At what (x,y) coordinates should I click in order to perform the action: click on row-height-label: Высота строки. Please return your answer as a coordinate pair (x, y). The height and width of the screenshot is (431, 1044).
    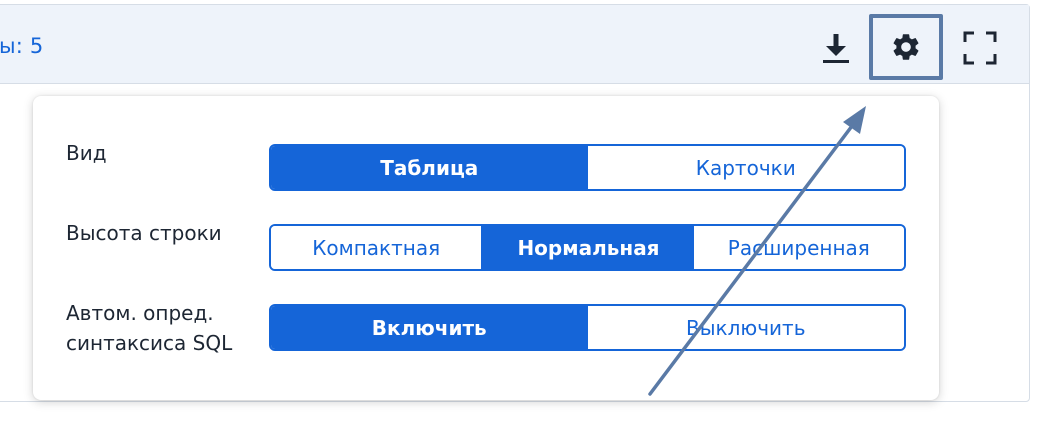
    Looking at the image, I should click on (144, 233).